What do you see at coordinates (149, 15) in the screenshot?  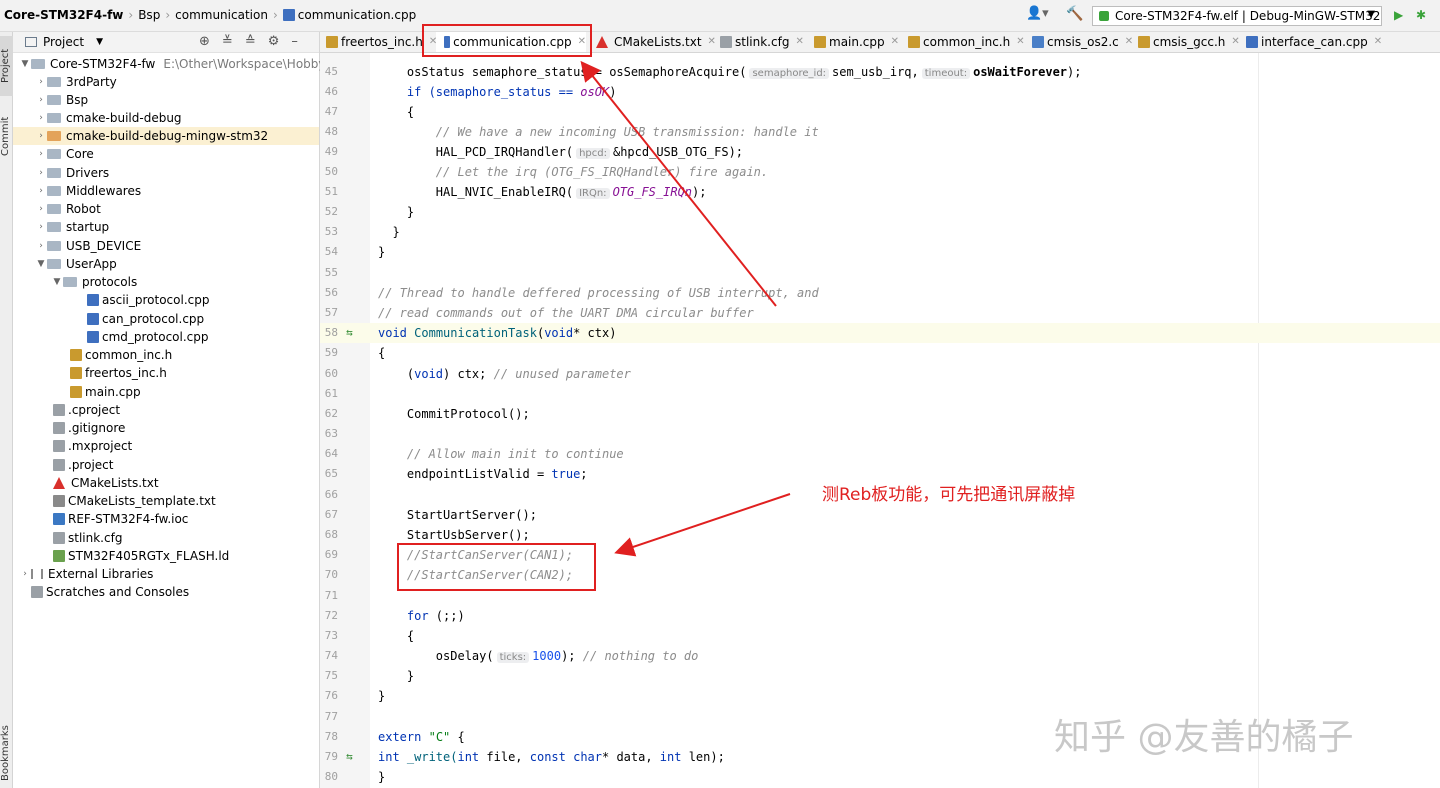 I see `breadcrumb-folder-bsp: Bsp` at bounding box center [149, 15].